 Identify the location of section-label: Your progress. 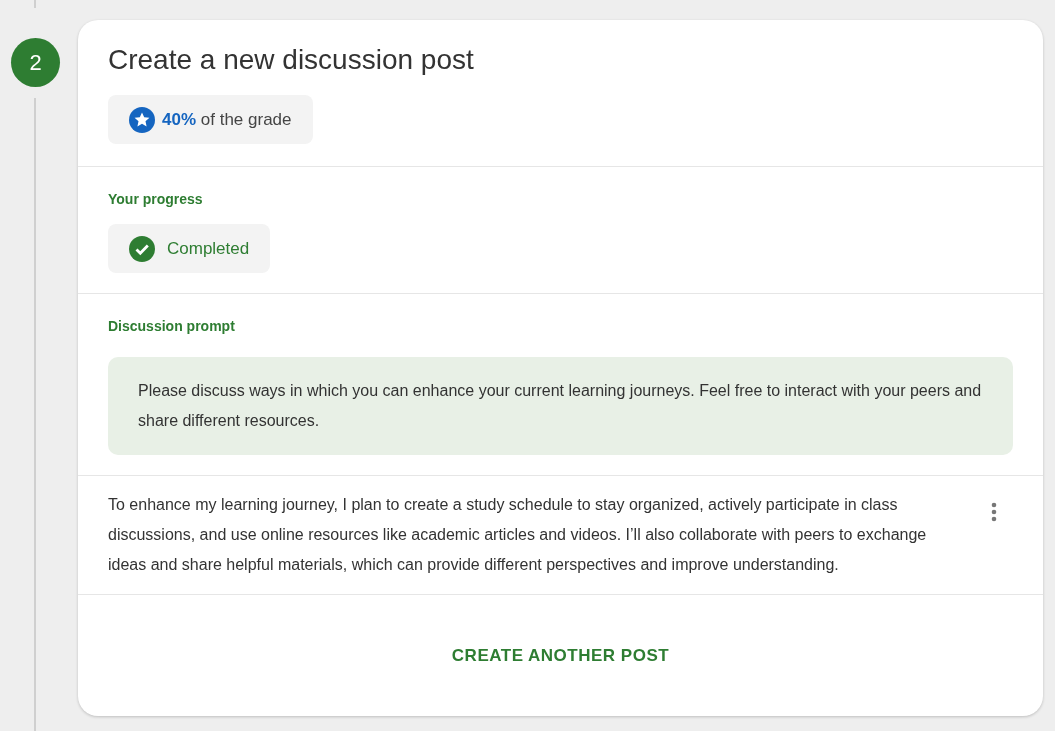
(156, 199).